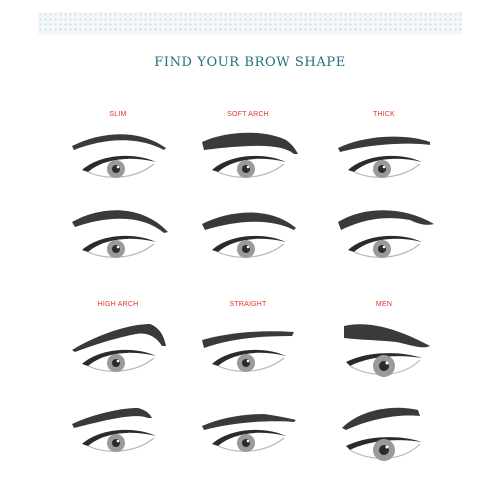 Image resolution: width=500 pixels, height=500 pixels. Describe the element at coordinates (384, 304) in the screenshot. I see `label-men: MEN` at that location.